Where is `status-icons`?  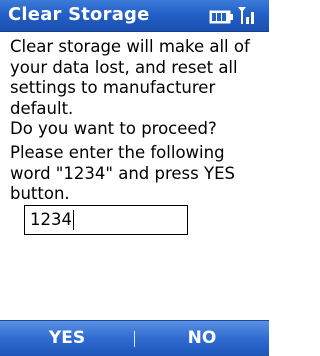 status-icons is located at coordinates (232, 15).